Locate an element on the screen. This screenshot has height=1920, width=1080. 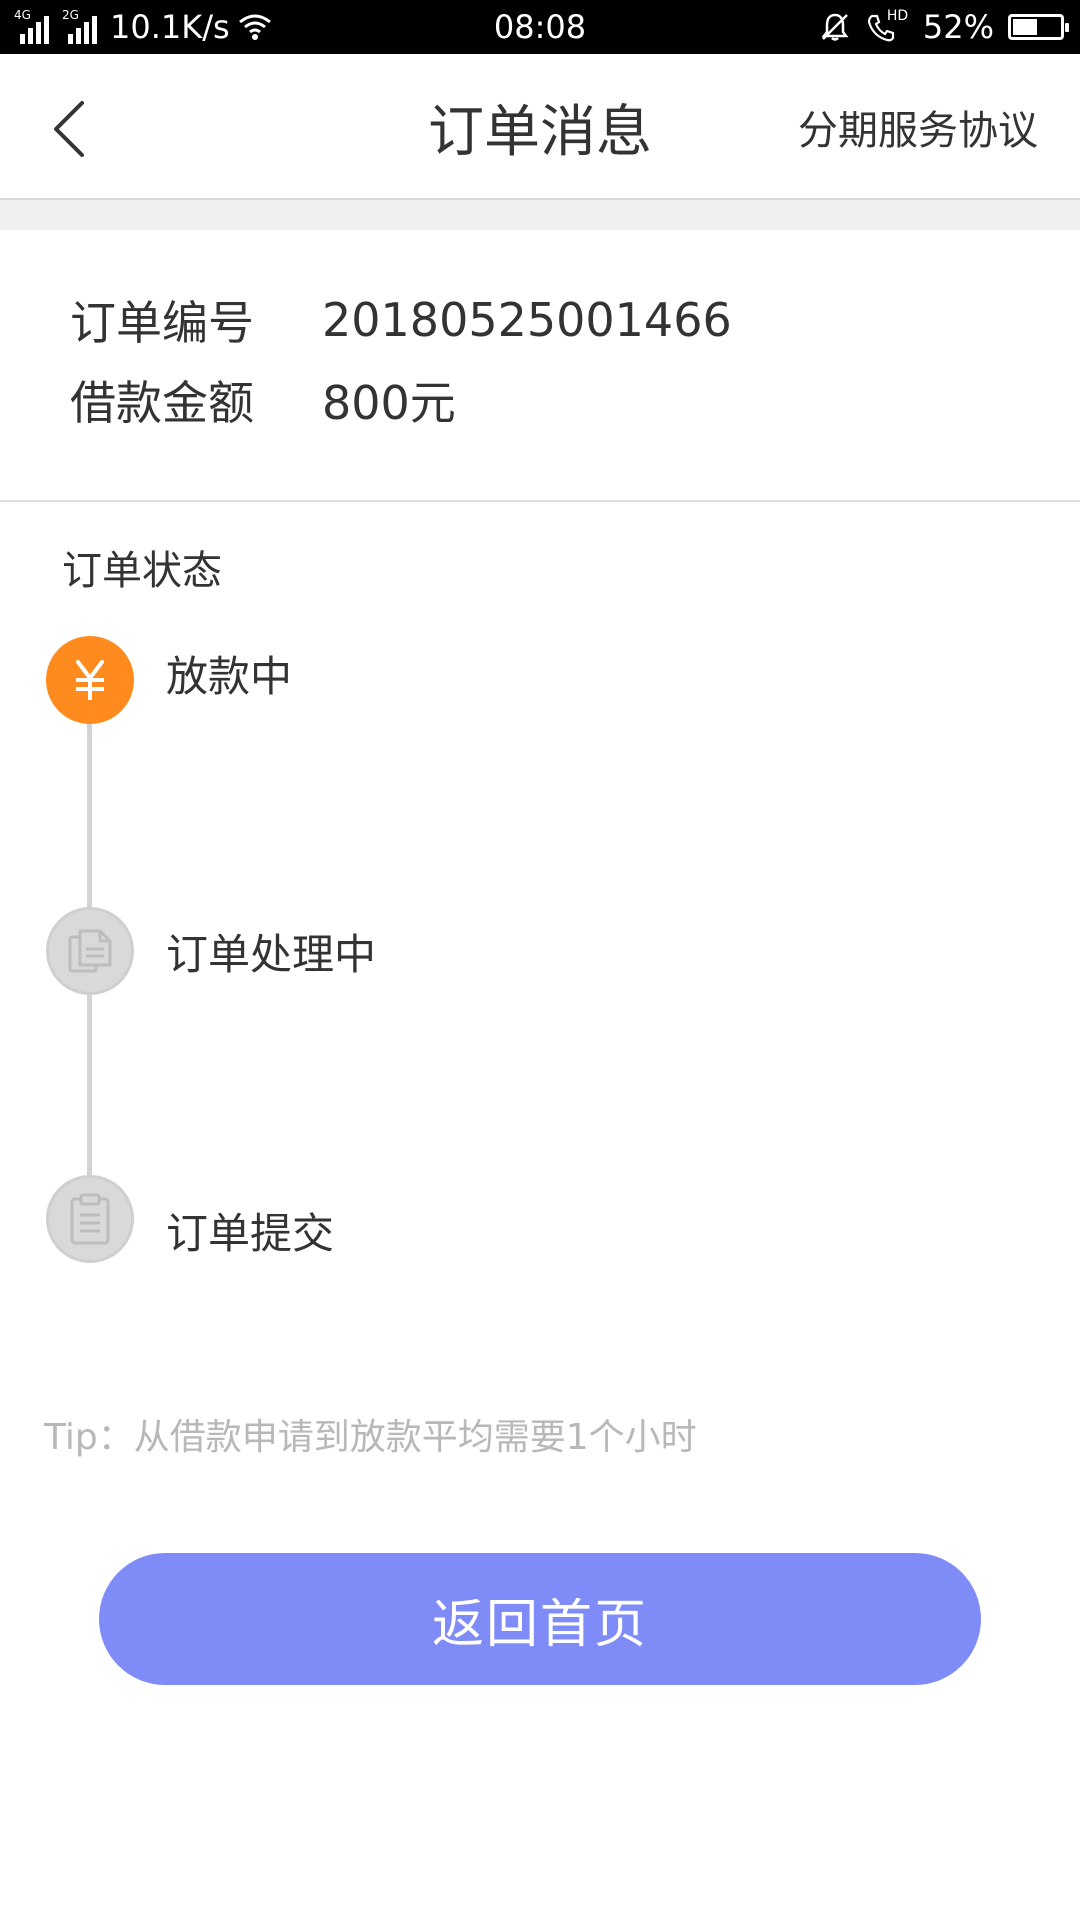
step-submitted-icon is located at coordinates (90, 1219).